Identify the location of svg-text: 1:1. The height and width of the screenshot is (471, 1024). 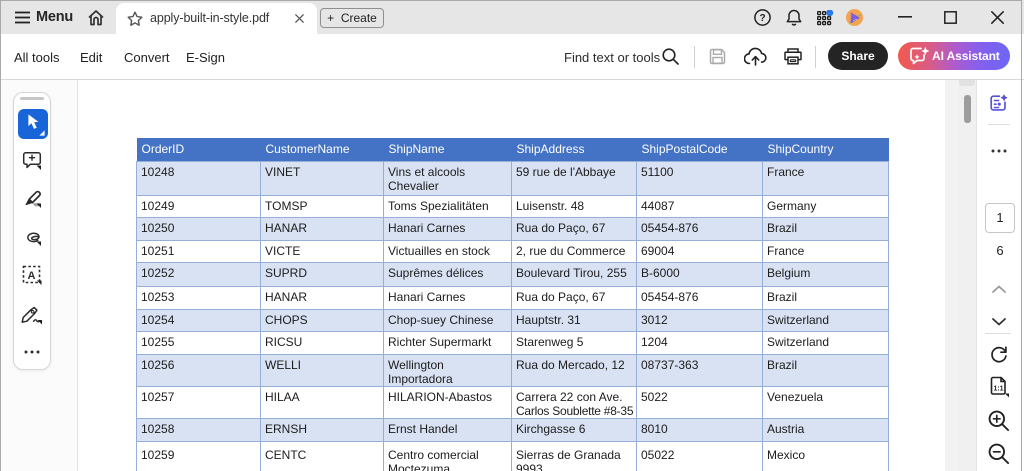
(998, 389).